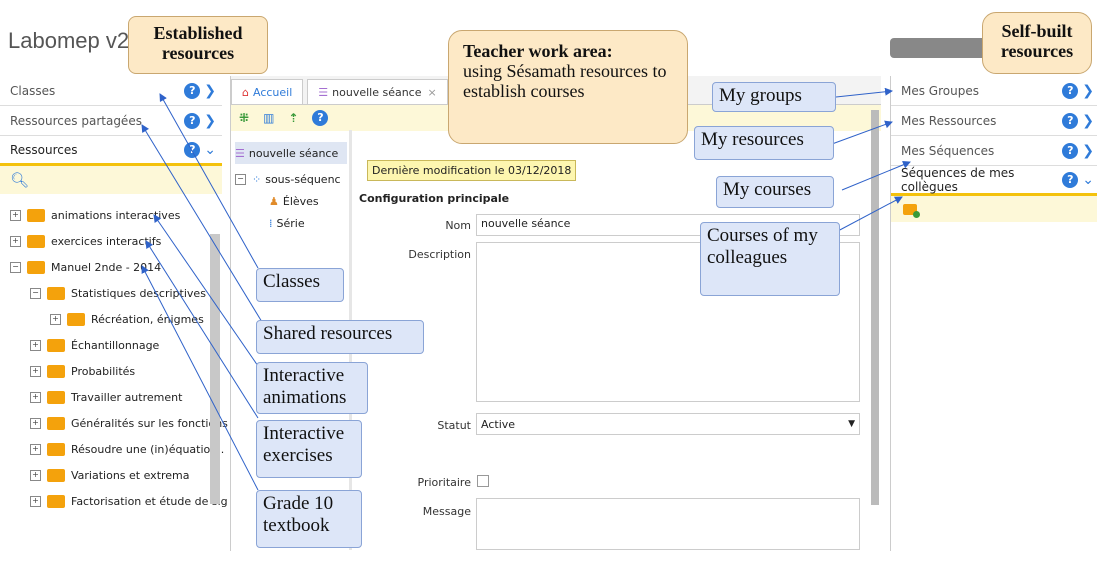 This screenshot has height=564, width=1097. What do you see at coordinates (668, 424) in the screenshot?
I see `statut-select: Active ▼` at bounding box center [668, 424].